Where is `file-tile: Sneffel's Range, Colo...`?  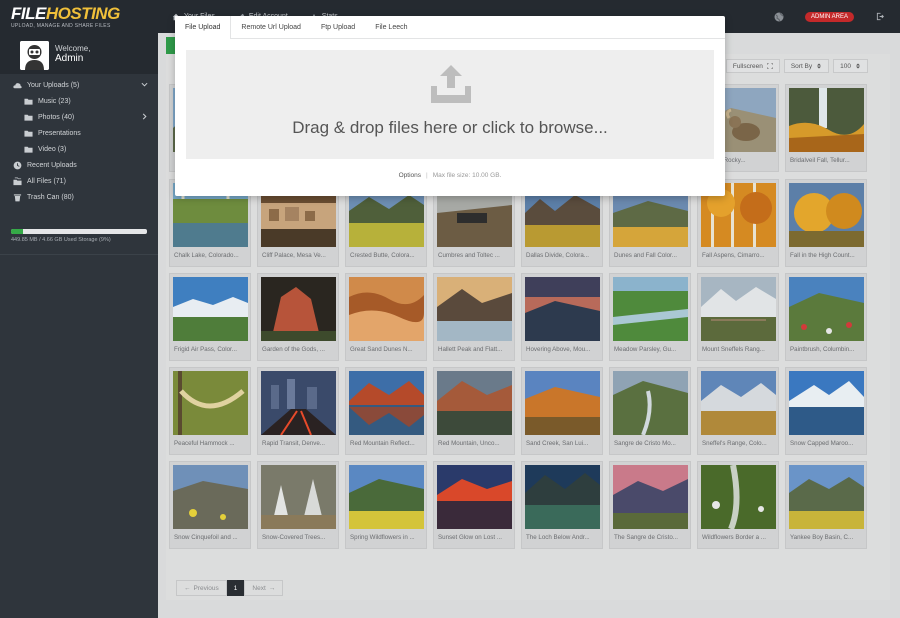 file-tile: Sneffel's Range, Colo... is located at coordinates (738, 411).